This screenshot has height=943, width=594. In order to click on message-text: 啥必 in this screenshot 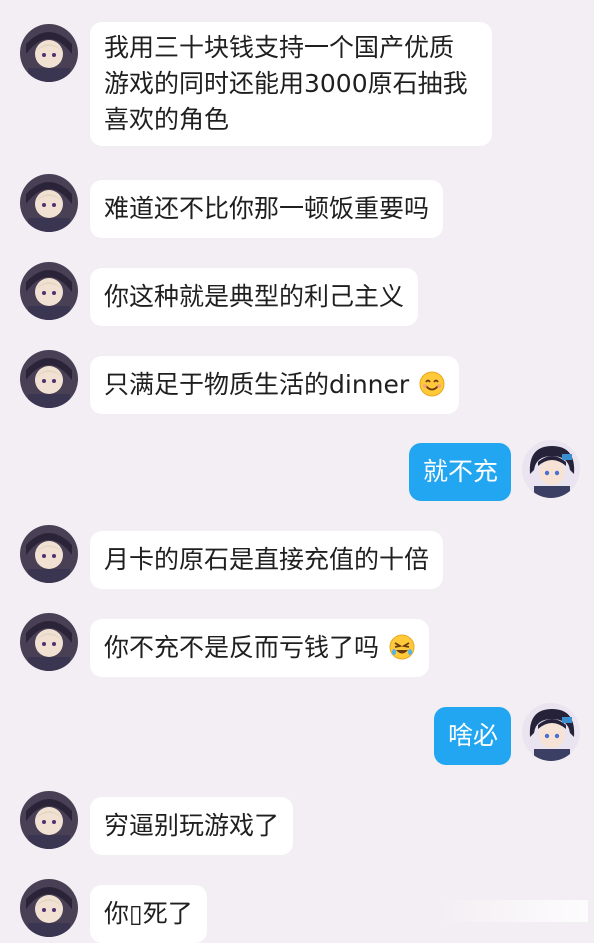, I will do `click(473, 735)`.